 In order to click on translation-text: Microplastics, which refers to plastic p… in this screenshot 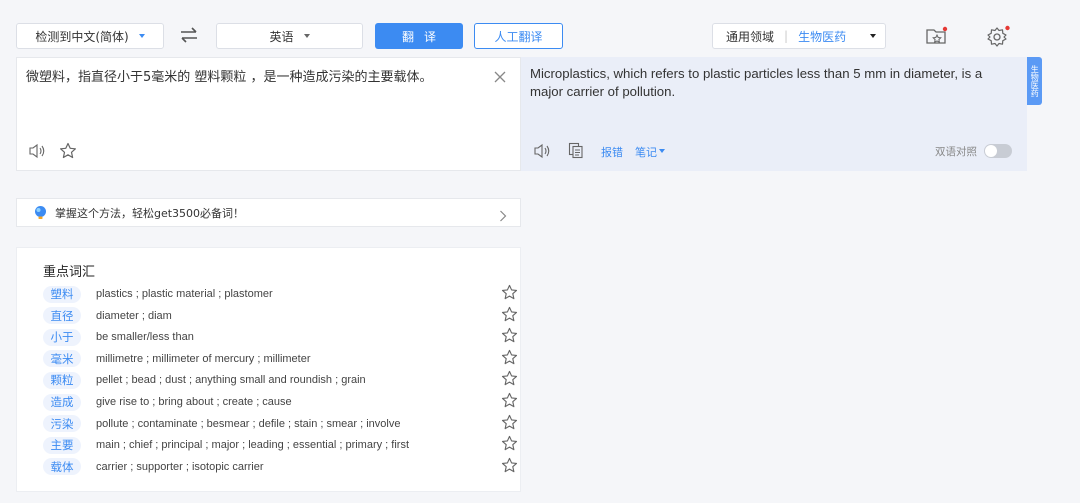, I will do `click(756, 82)`.